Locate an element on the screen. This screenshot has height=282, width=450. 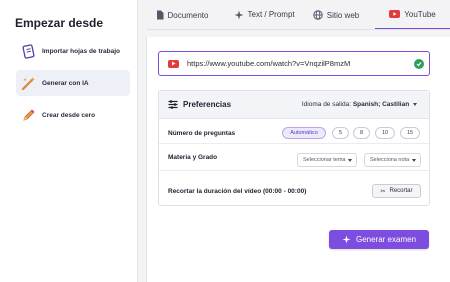
tab-label: Sitio web is located at coordinates (343, 15).